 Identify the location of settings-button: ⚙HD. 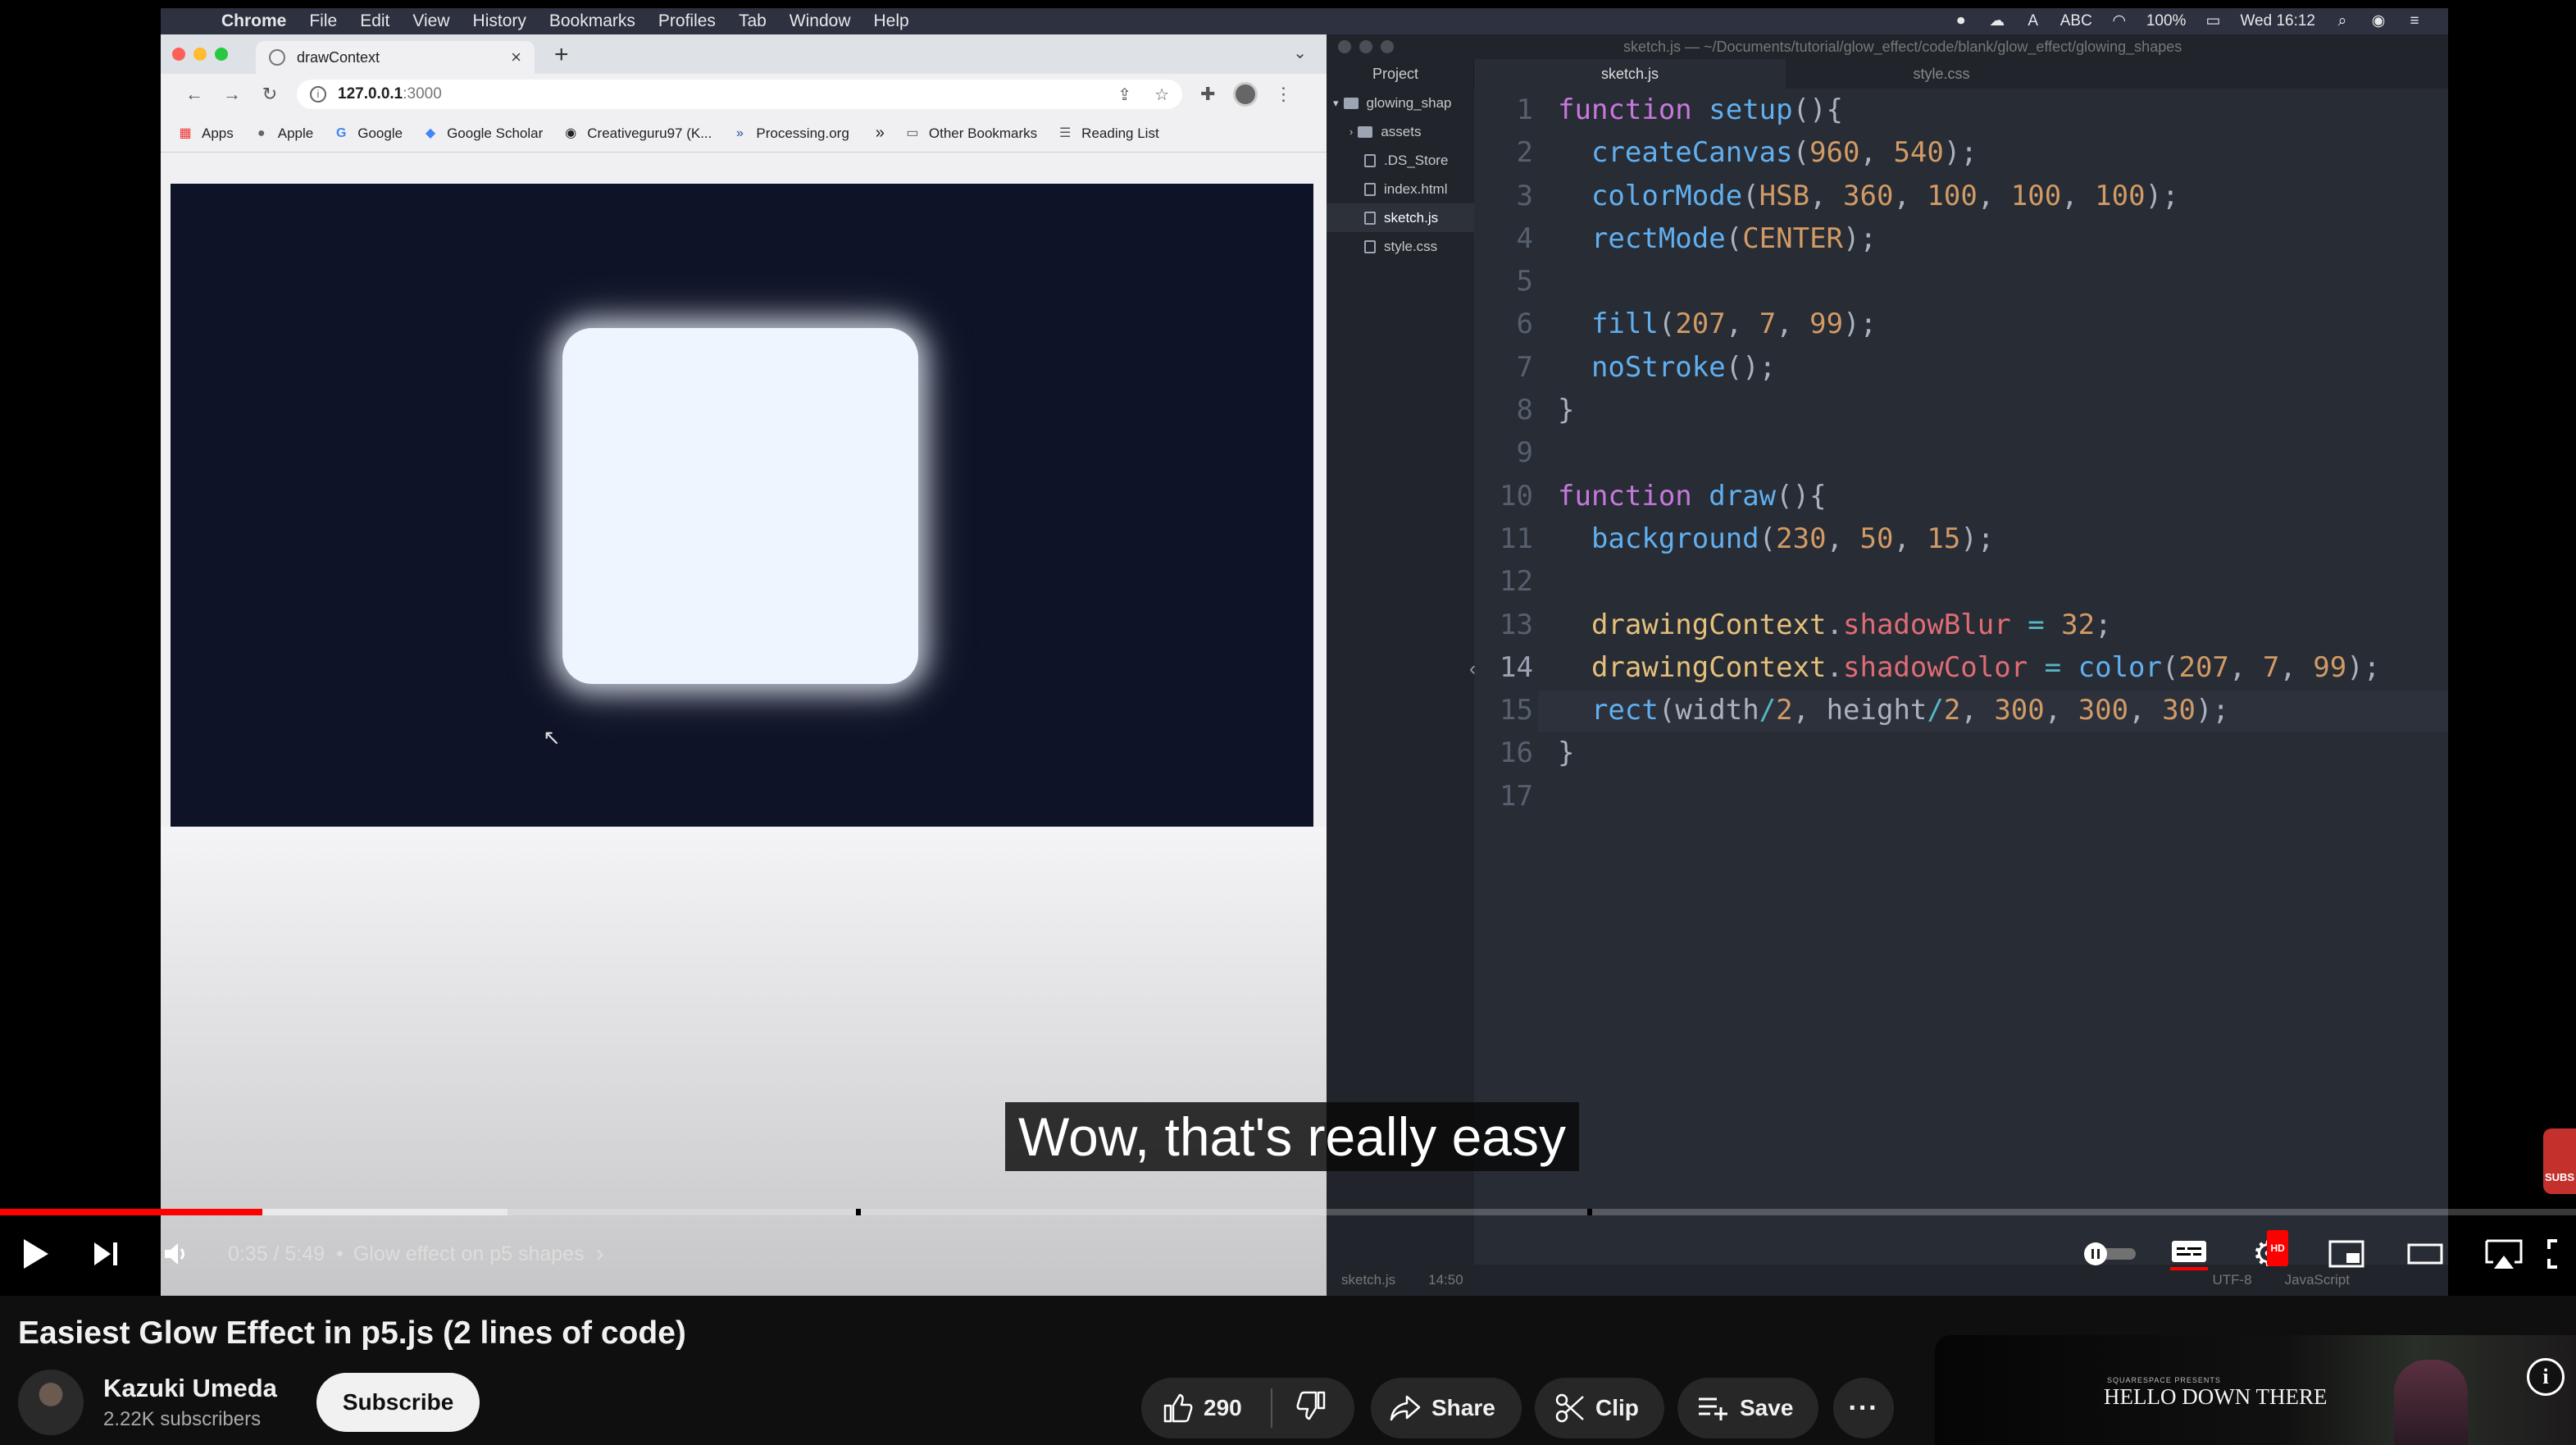
(2268, 1254).